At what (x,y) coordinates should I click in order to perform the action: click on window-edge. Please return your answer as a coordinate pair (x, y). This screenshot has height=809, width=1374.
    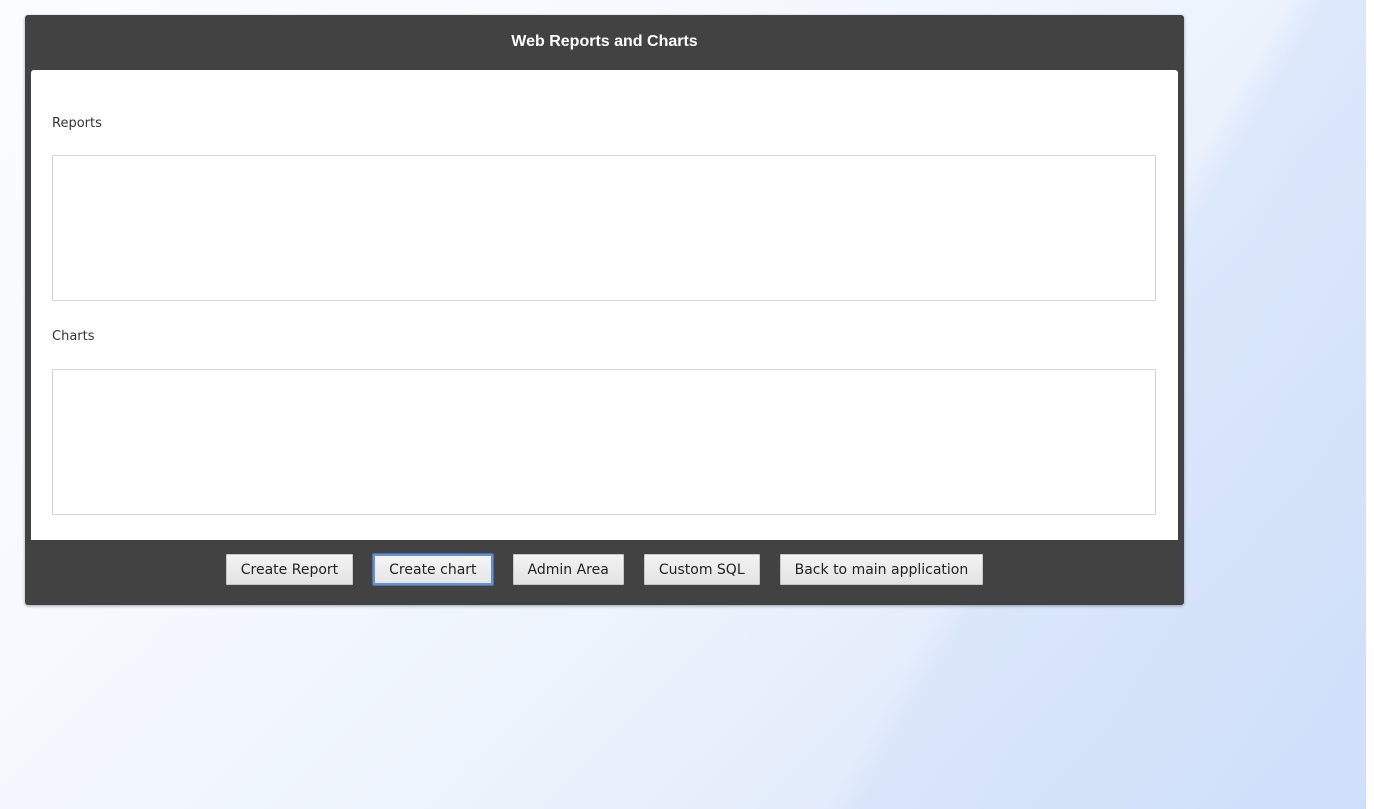
    Looking at the image, I should click on (1370, 404).